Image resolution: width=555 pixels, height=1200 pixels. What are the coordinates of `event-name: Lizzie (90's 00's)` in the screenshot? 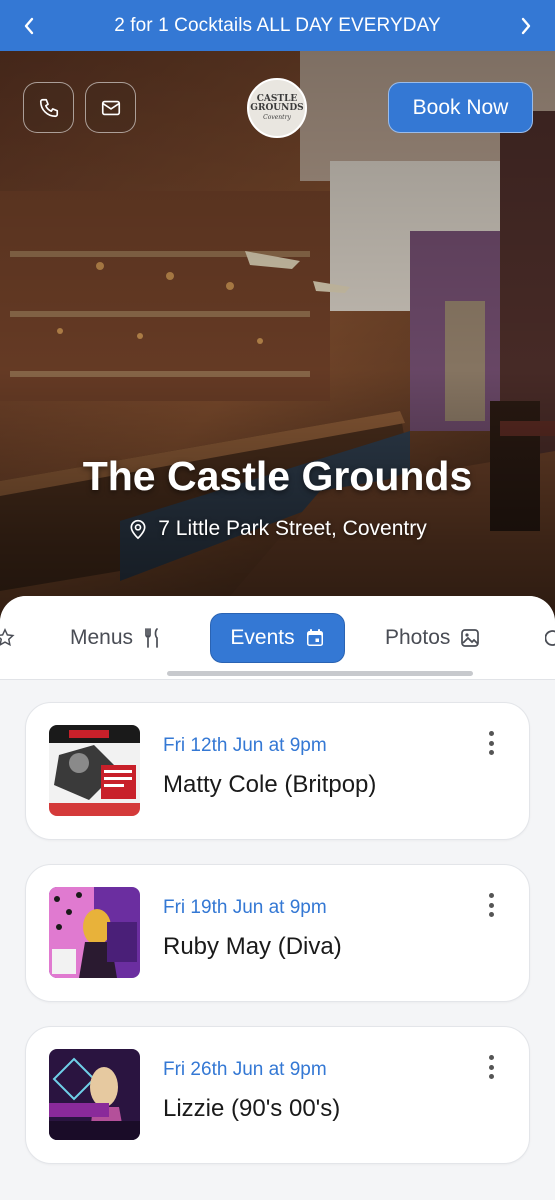 It's located at (252, 1108).